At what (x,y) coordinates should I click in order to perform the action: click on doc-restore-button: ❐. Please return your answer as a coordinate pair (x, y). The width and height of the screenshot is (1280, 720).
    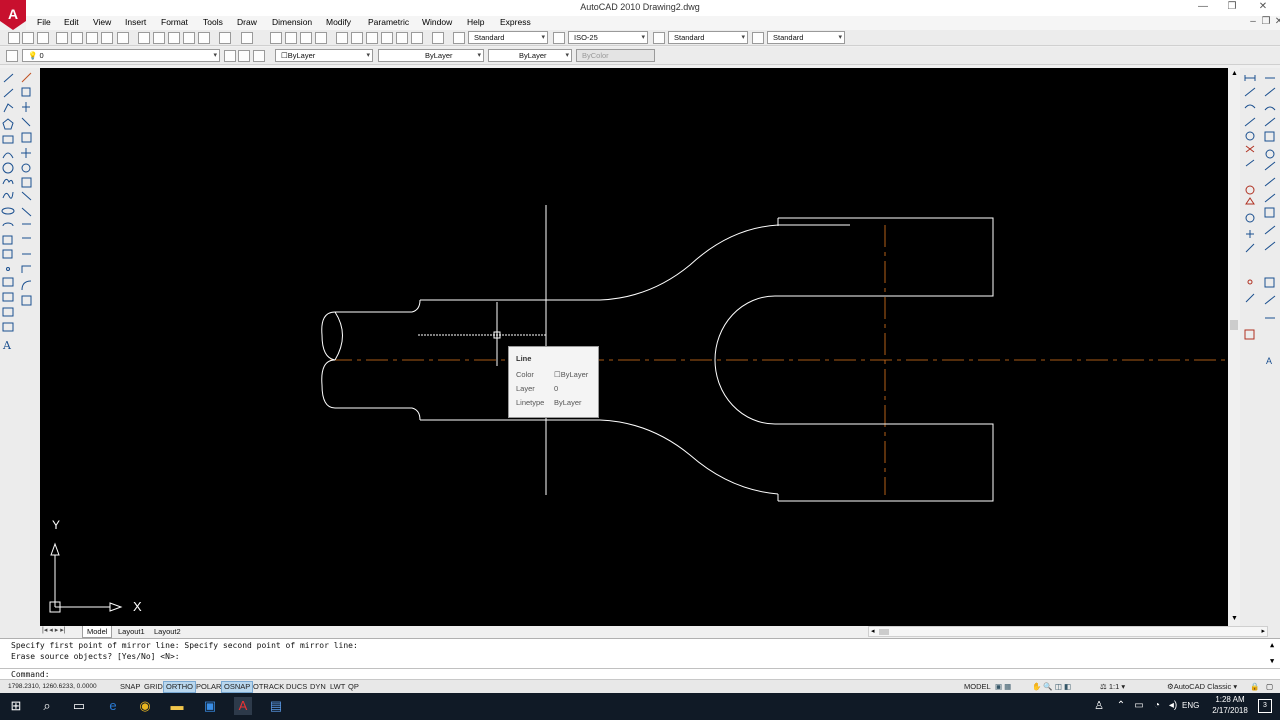
    Looking at the image, I should click on (1266, 21).